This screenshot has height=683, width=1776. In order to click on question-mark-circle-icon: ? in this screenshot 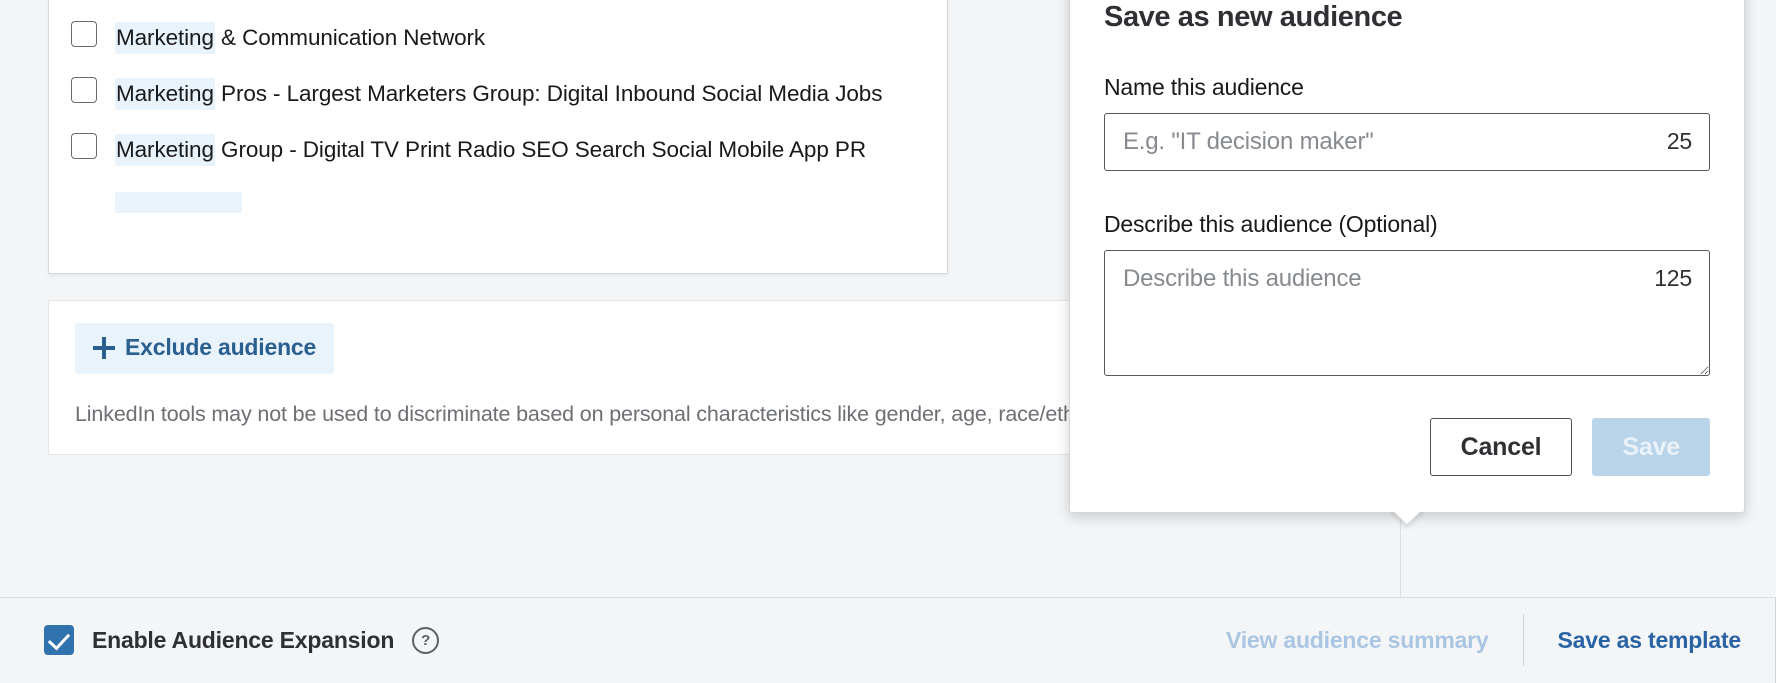, I will do `click(426, 640)`.